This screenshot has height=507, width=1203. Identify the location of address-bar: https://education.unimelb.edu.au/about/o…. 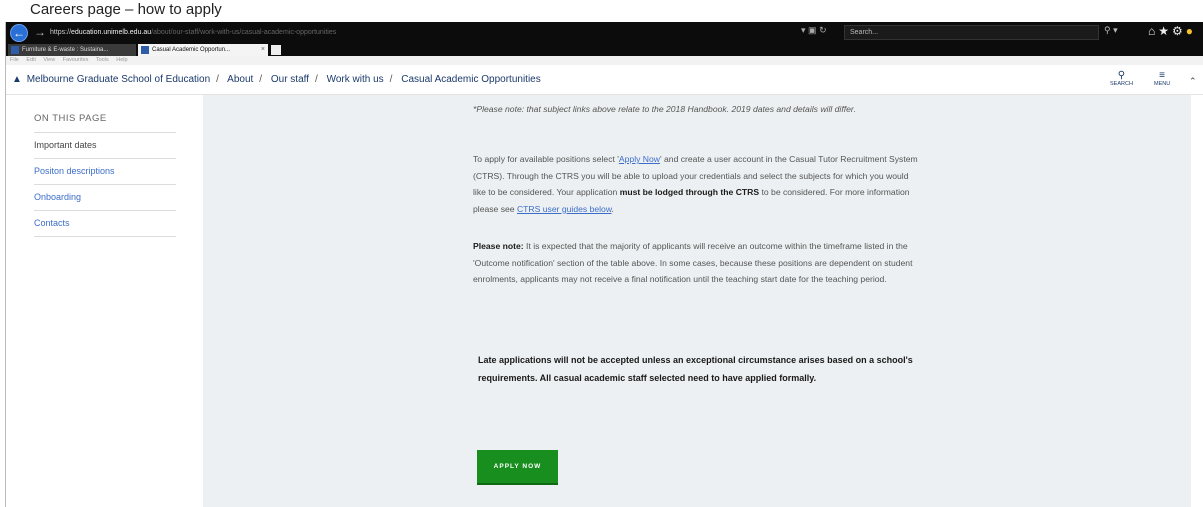
(330, 32).